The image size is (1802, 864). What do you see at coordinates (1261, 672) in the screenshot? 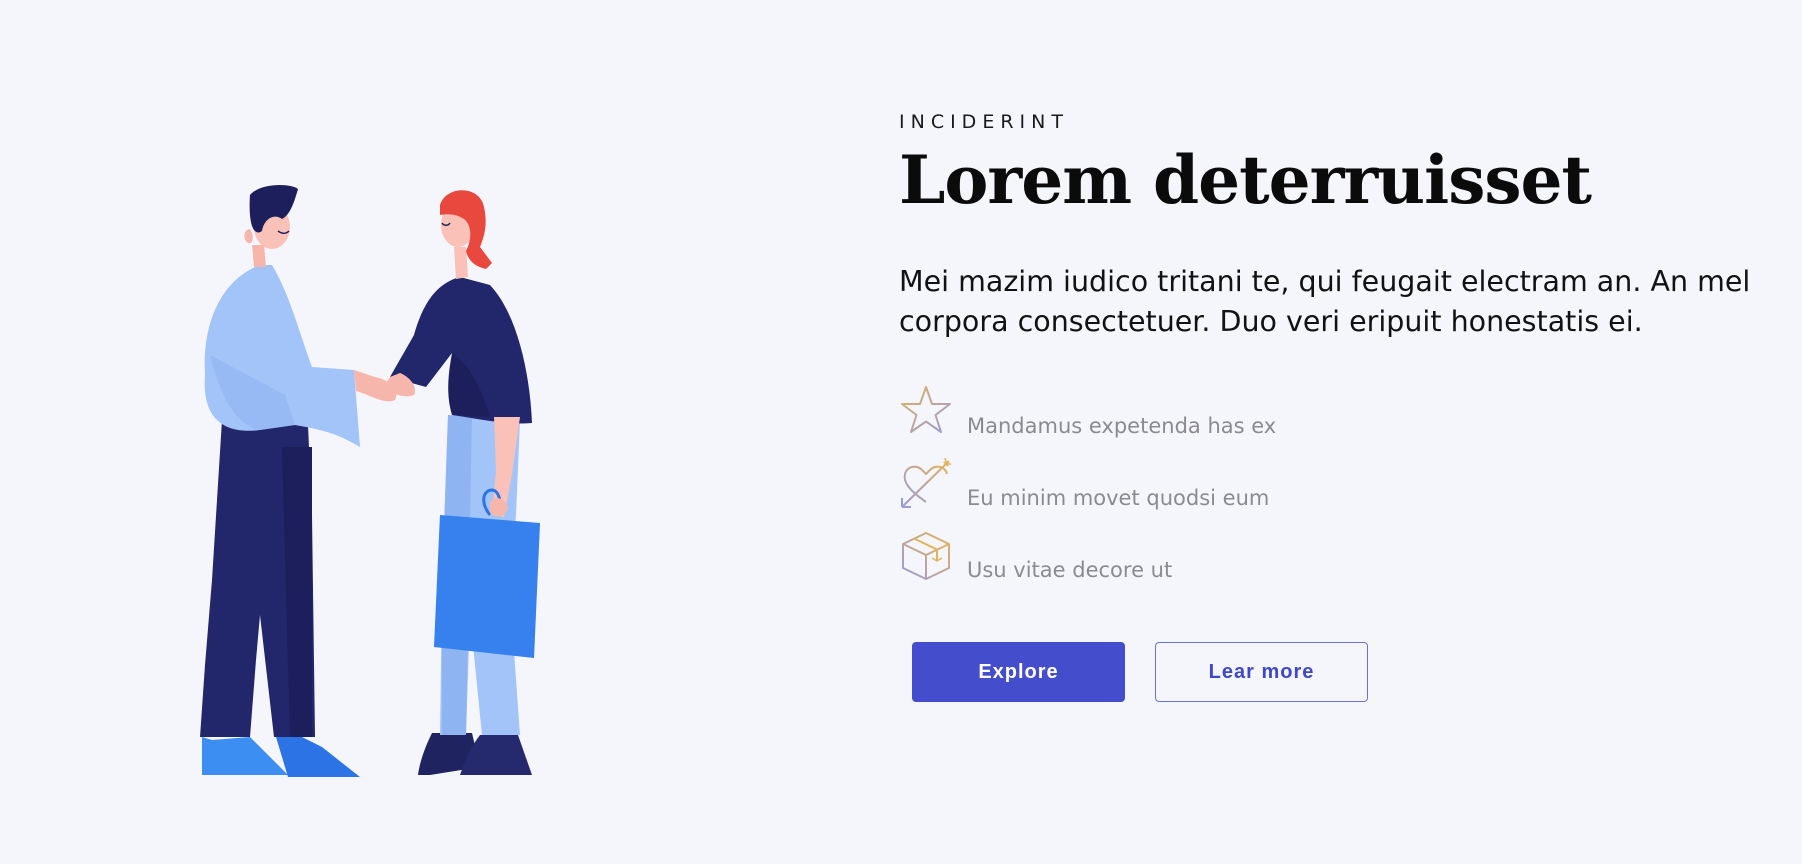
I see `learn-more-button: Lear more` at bounding box center [1261, 672].